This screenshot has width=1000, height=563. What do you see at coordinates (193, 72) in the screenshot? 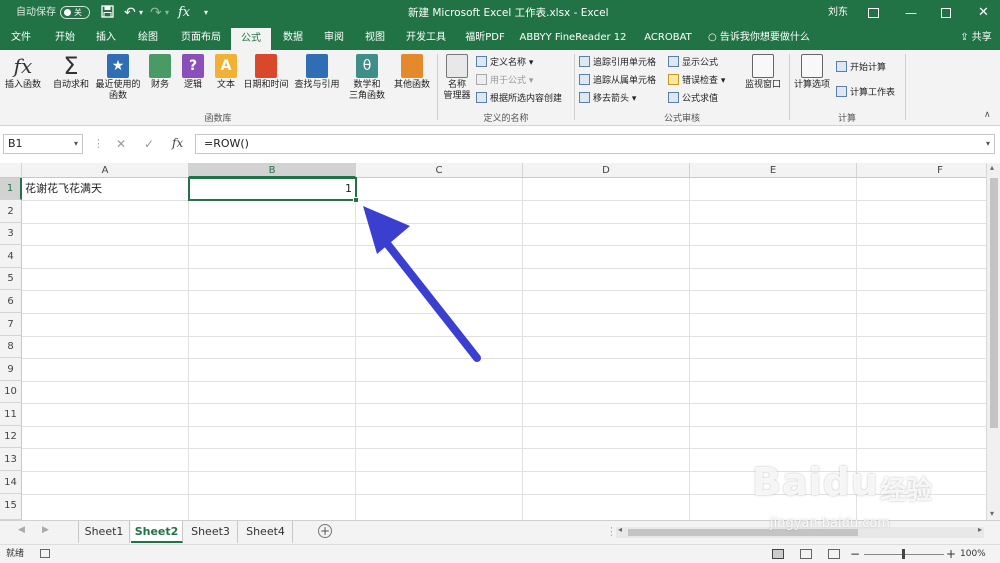
I see `logical-button: ? 逻辑` at bounding box center [193, 72].